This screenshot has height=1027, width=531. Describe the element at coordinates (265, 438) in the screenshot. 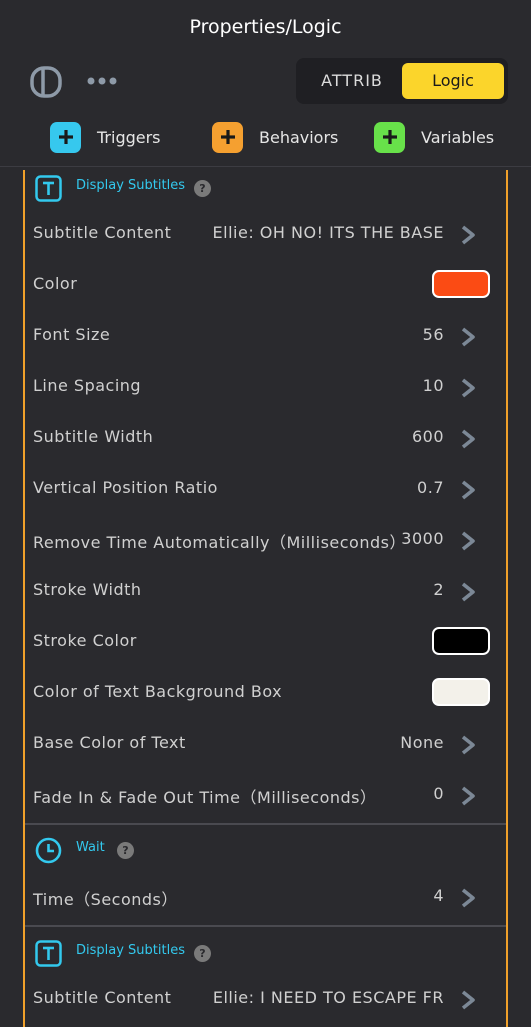

I see `row-subtitle-width: Subtitle Width 600` at that location.